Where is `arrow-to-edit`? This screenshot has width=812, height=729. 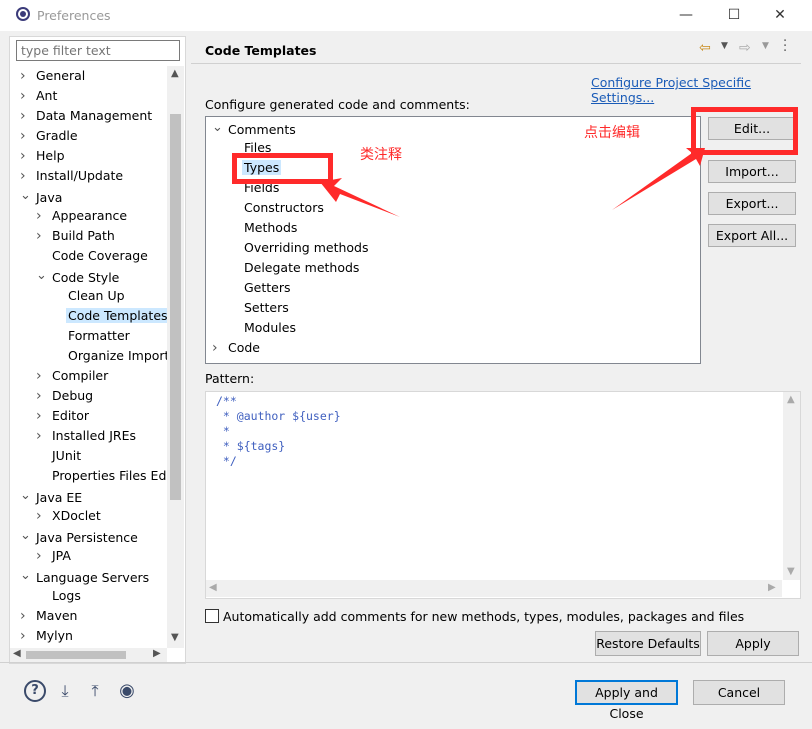
arrow-to-edit is located at coordinates (658, 179).